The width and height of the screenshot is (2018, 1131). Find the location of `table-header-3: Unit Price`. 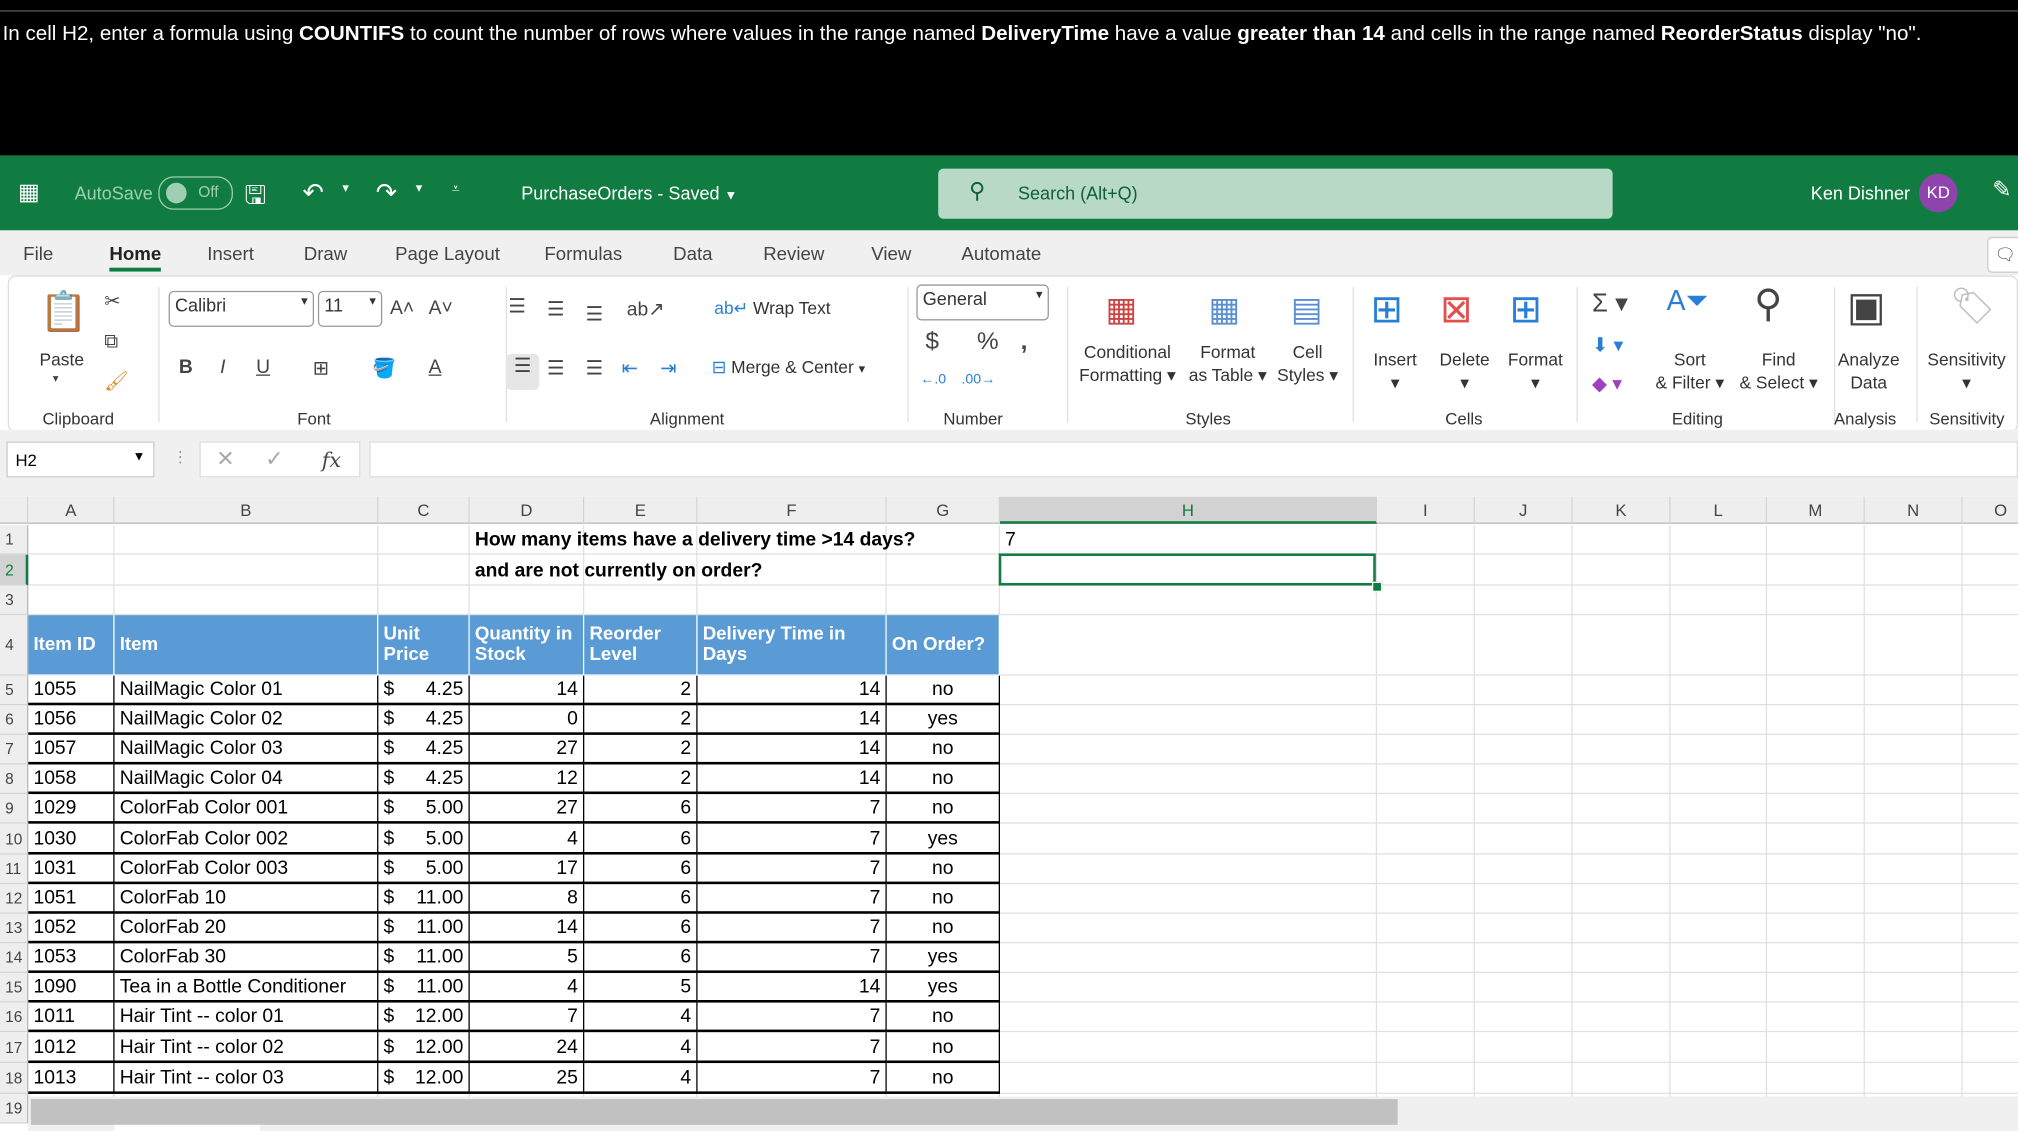

table-header-3: Unit Price is located at coordinates (424, 645).